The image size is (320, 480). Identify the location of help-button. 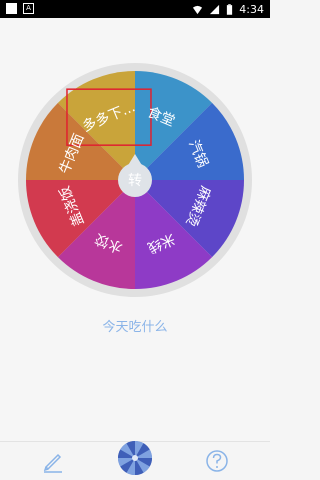
(217, 461).